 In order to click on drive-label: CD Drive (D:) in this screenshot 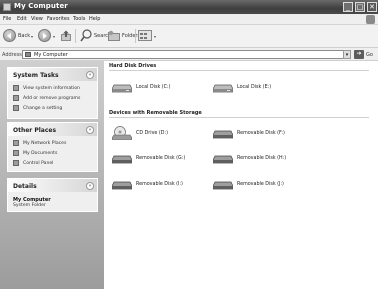, I will do `click(152, 133)`.